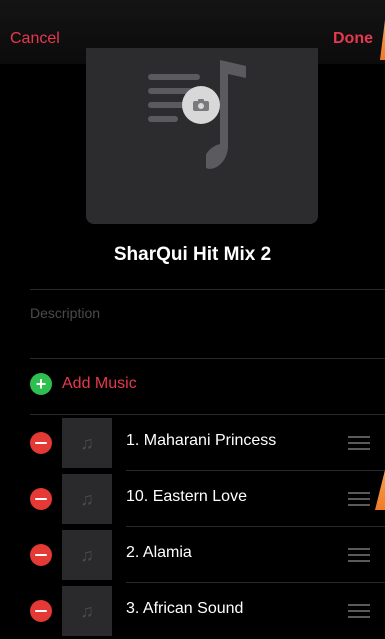 The height and width of the screenshot is (639, 385). What do you see at coordinates (65, 313) in the screenshot?
I see `description-field: Description` at bounding box center [65, 313].